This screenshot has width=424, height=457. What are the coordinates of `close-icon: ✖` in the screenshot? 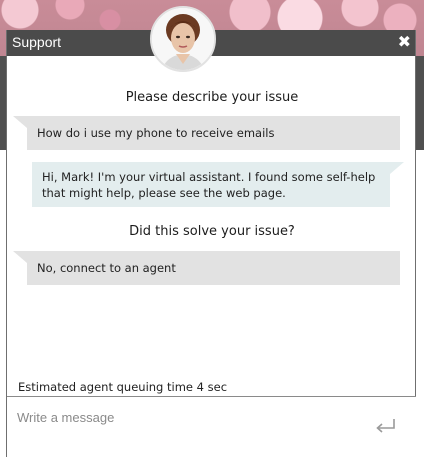 It's located at (404, 41).